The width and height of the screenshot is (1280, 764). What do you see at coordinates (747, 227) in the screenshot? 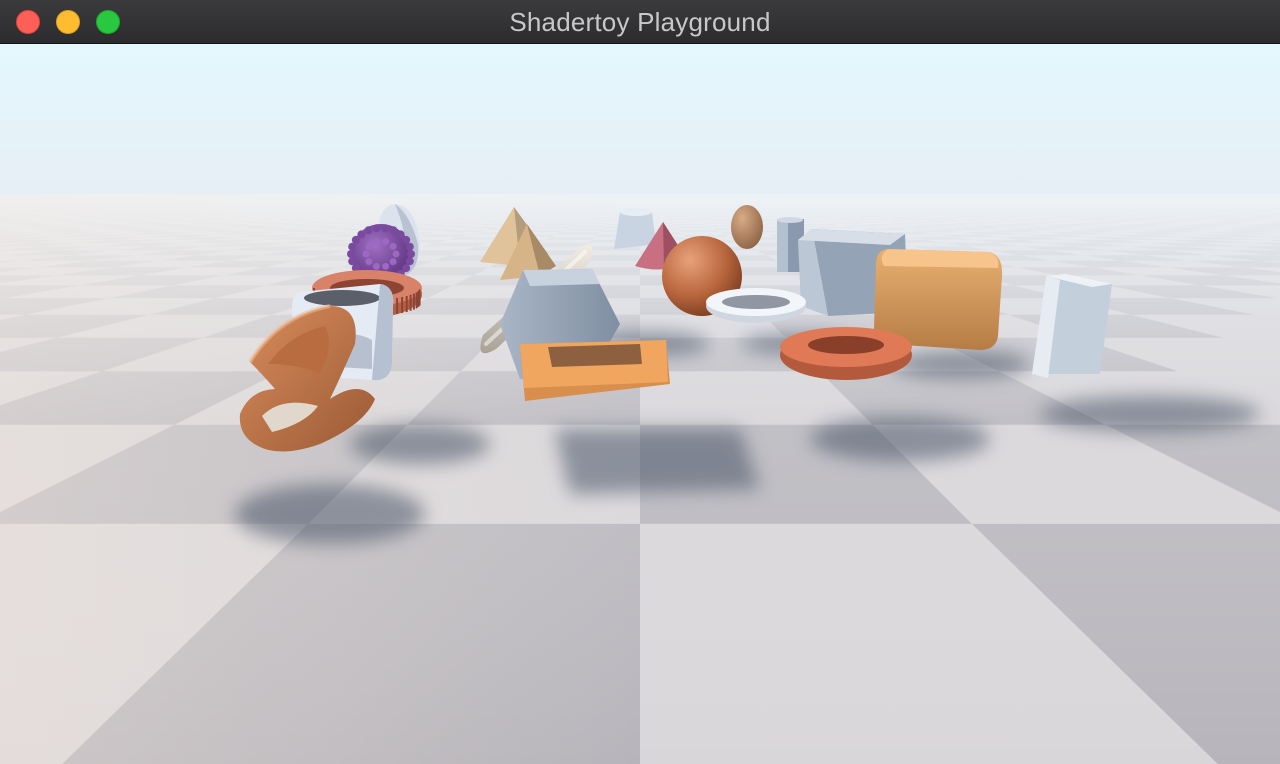
I see `small-sphere` at bounding box center [747, 227].